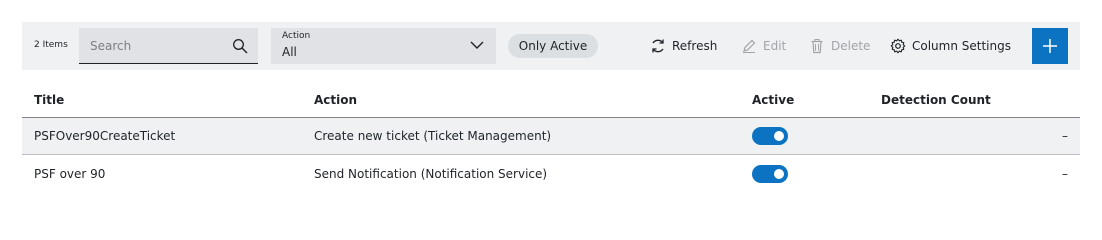  I want to click on refresh-icon, so click(658, 46).